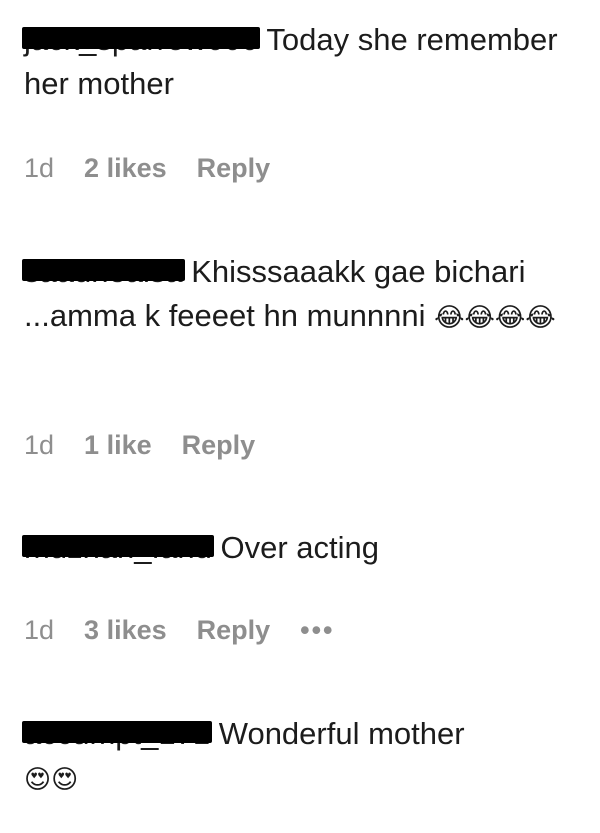 This screenshot has width=600, height=833. Describe the element at coordinates (341, 733) in the screenshot. I see `comment-text: Wonderful mother` at that location.